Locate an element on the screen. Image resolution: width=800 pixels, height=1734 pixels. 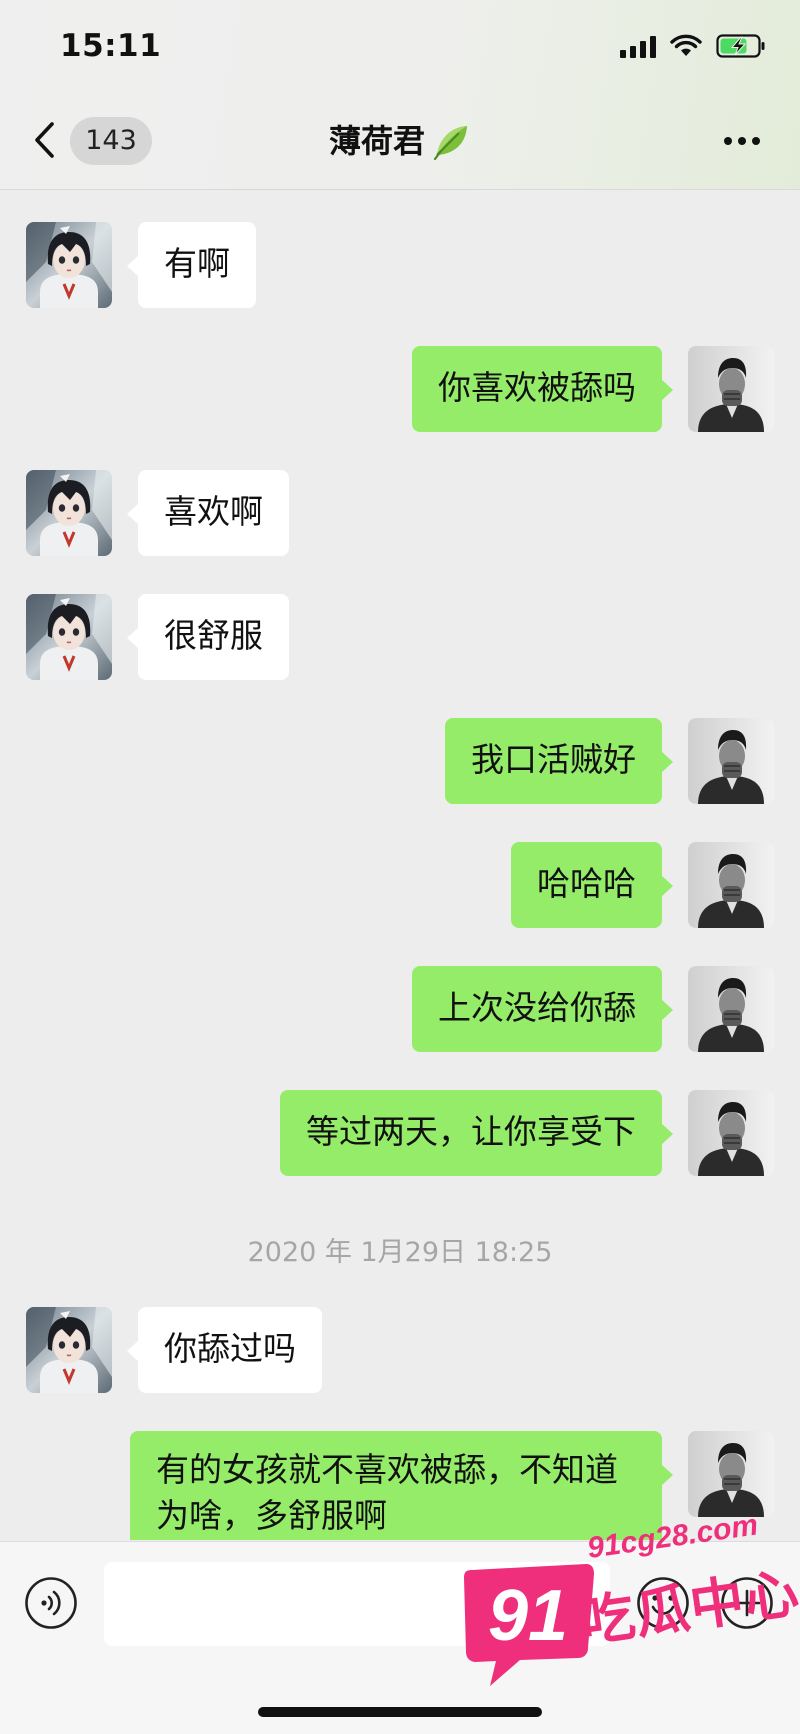
voice-icon is located at coordinates (51, 1603).